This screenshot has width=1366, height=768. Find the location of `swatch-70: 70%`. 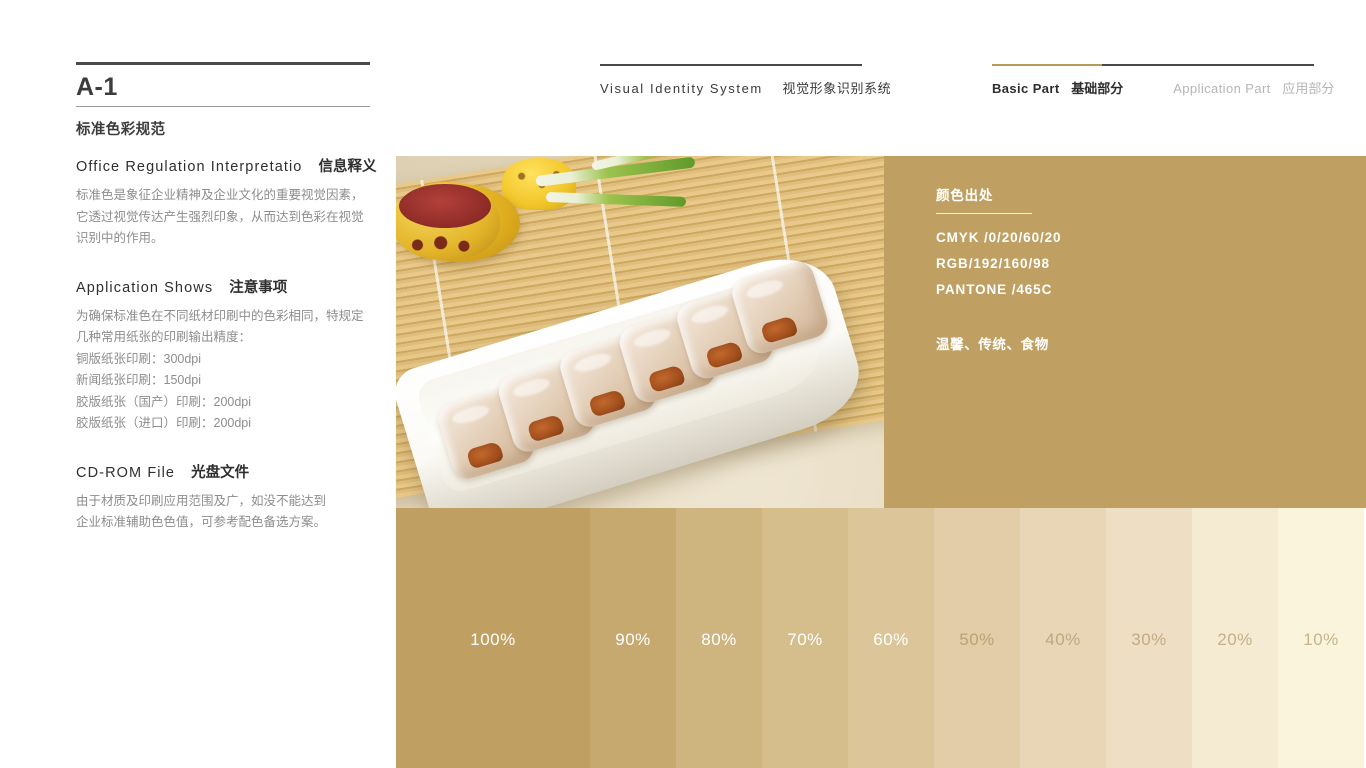

swatch-70: 70% is located at coordinates (805, 638).